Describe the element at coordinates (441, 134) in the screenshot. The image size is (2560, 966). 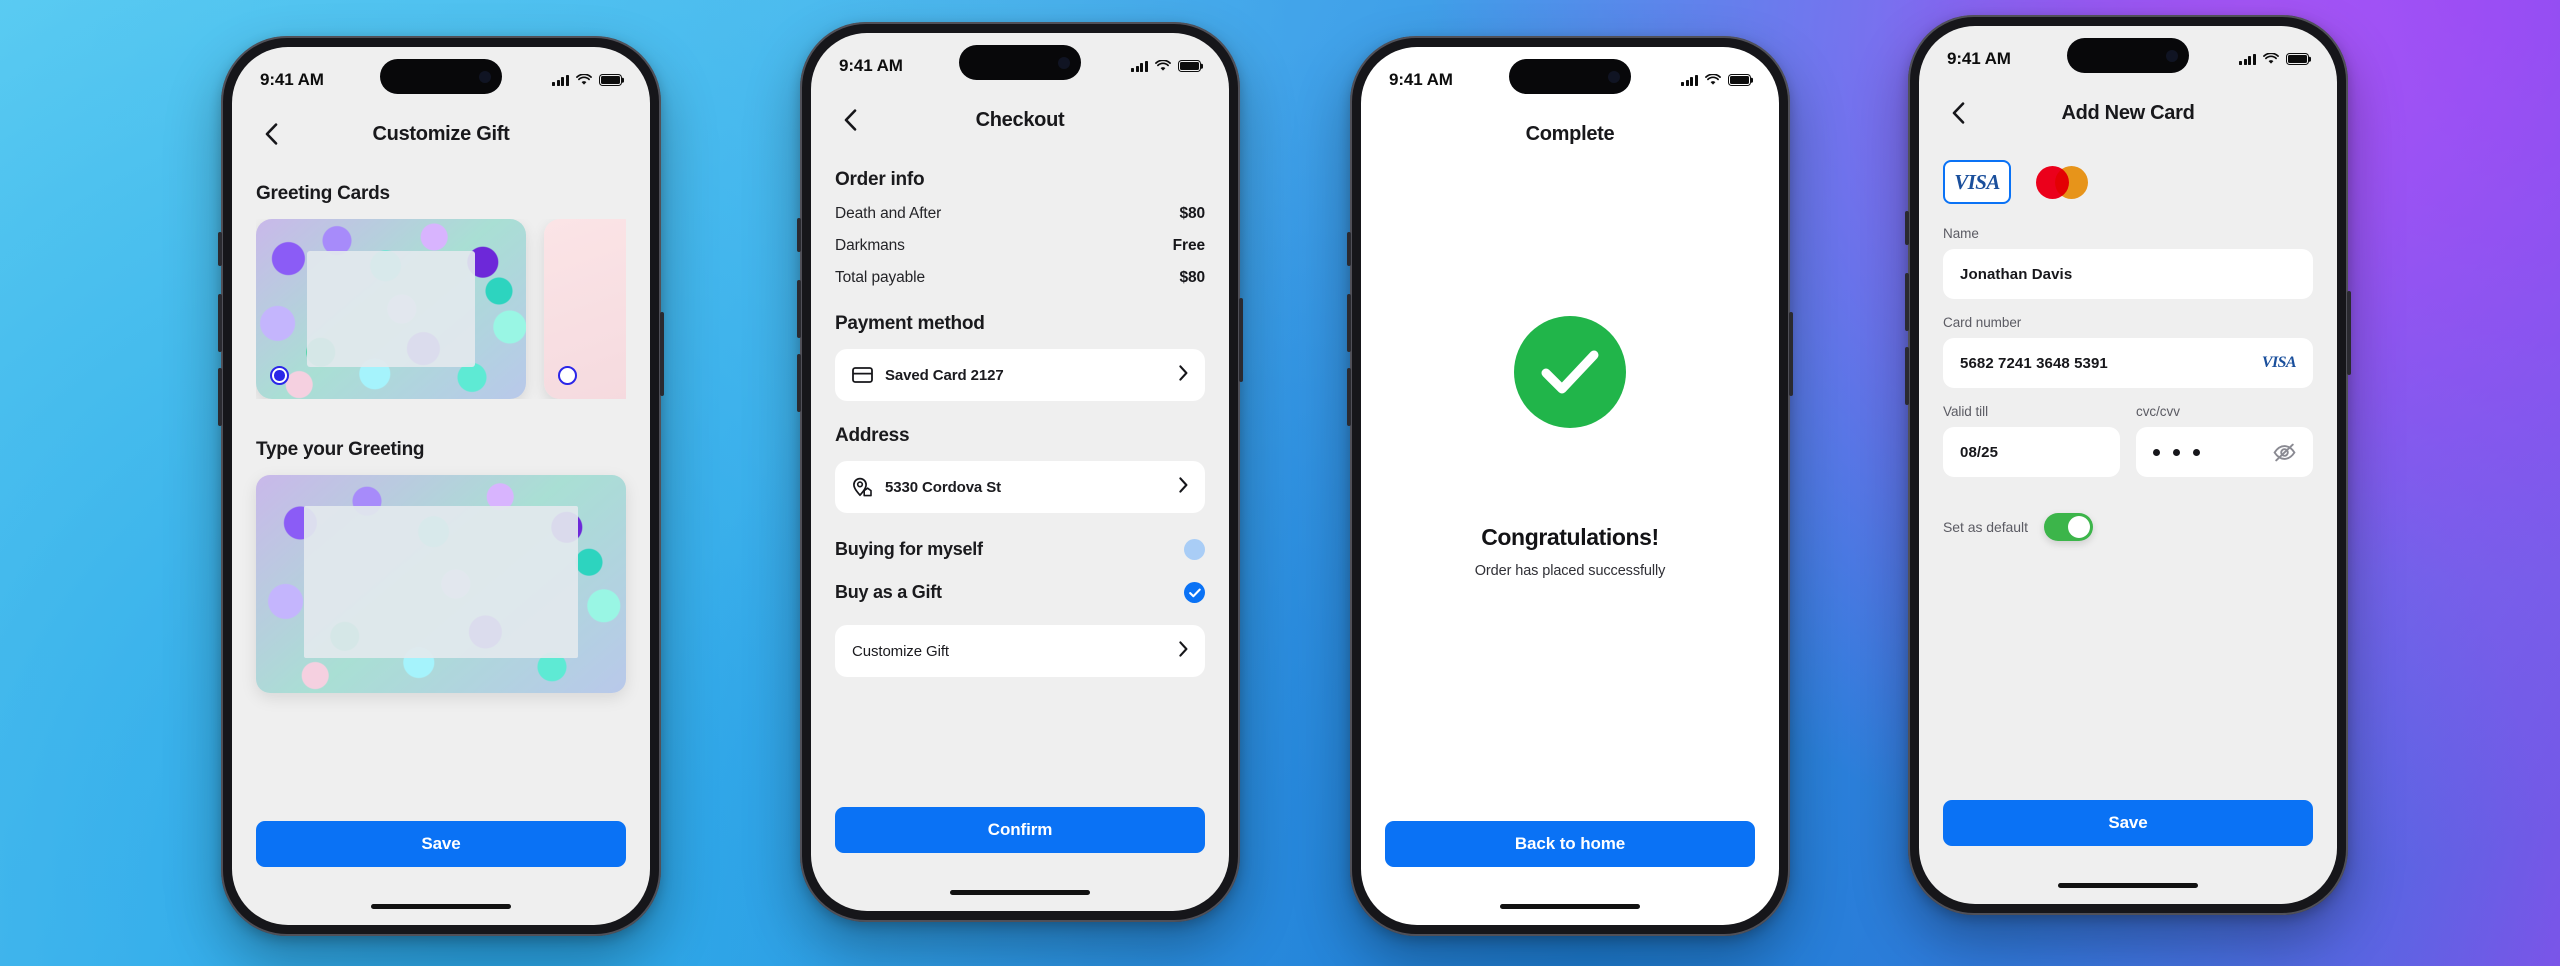
I see `nav-bar: Customize Gift` at that location.